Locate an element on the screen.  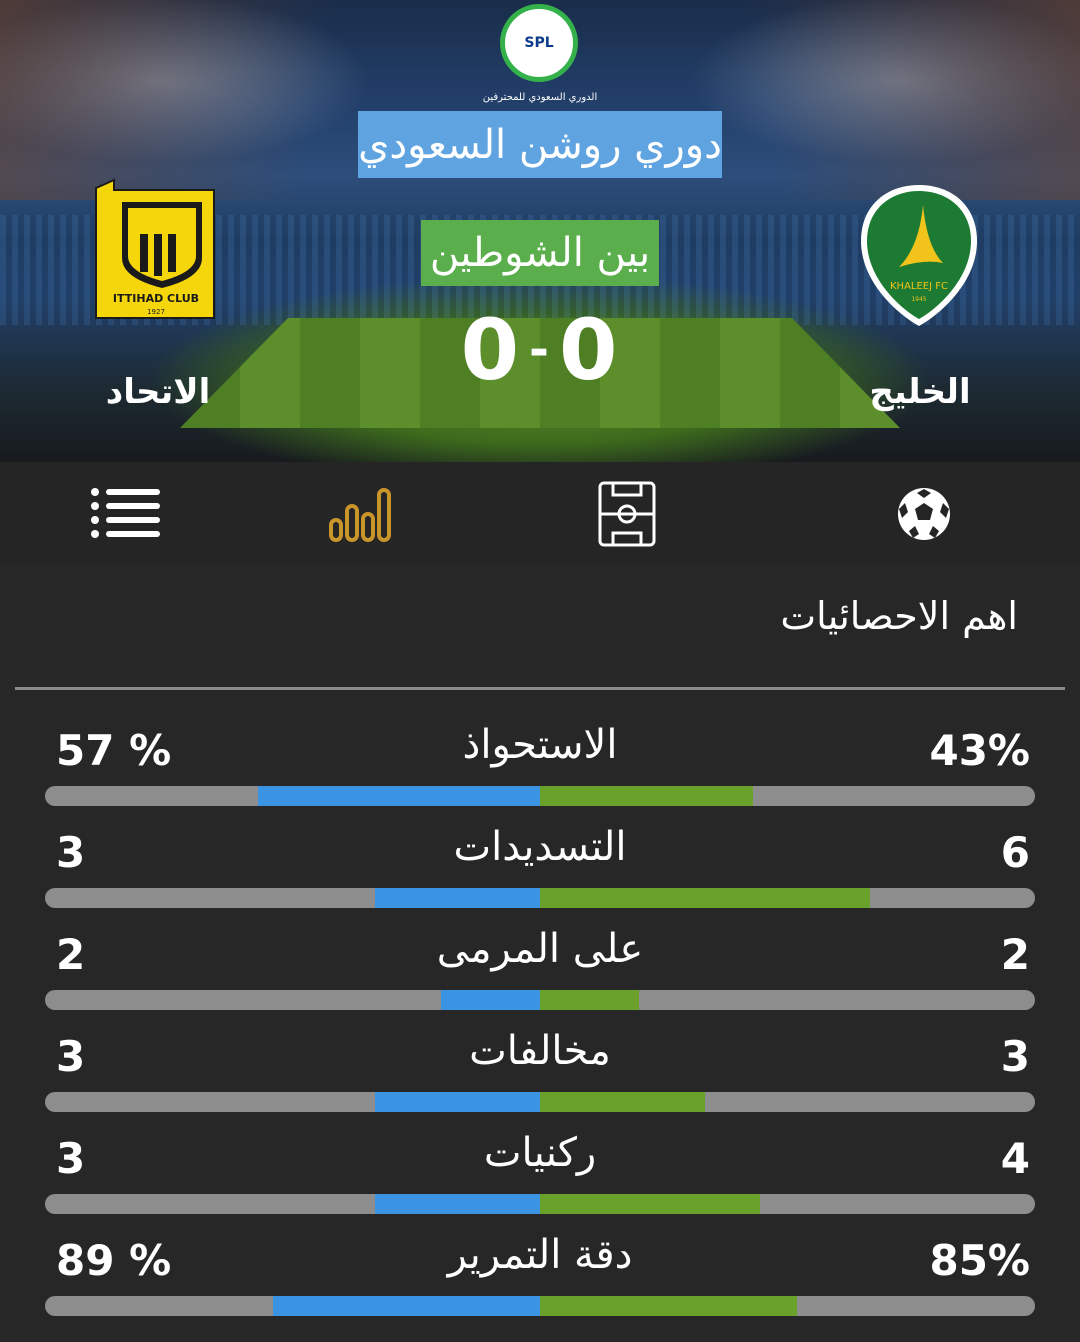
pitch-icon is located at coordinates (627, 514).